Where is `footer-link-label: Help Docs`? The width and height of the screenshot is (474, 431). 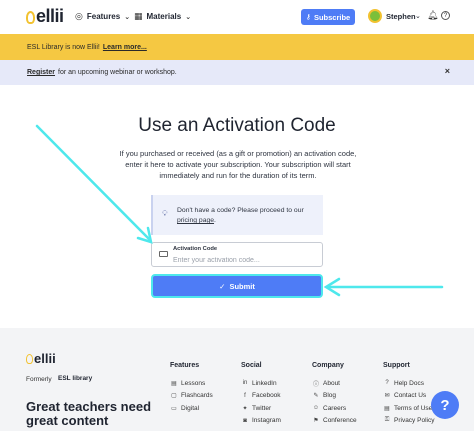 footer-link-label: Help Docs is located at coordinates (409, 383).